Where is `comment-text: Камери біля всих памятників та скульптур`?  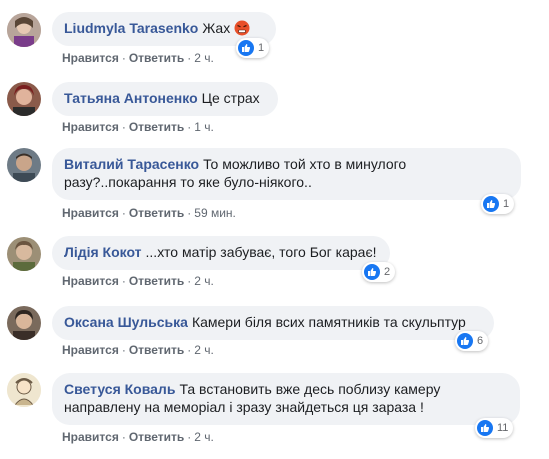 comment-text: Камери біля всих памятників та скульптур is located at coordinates (328, 322).